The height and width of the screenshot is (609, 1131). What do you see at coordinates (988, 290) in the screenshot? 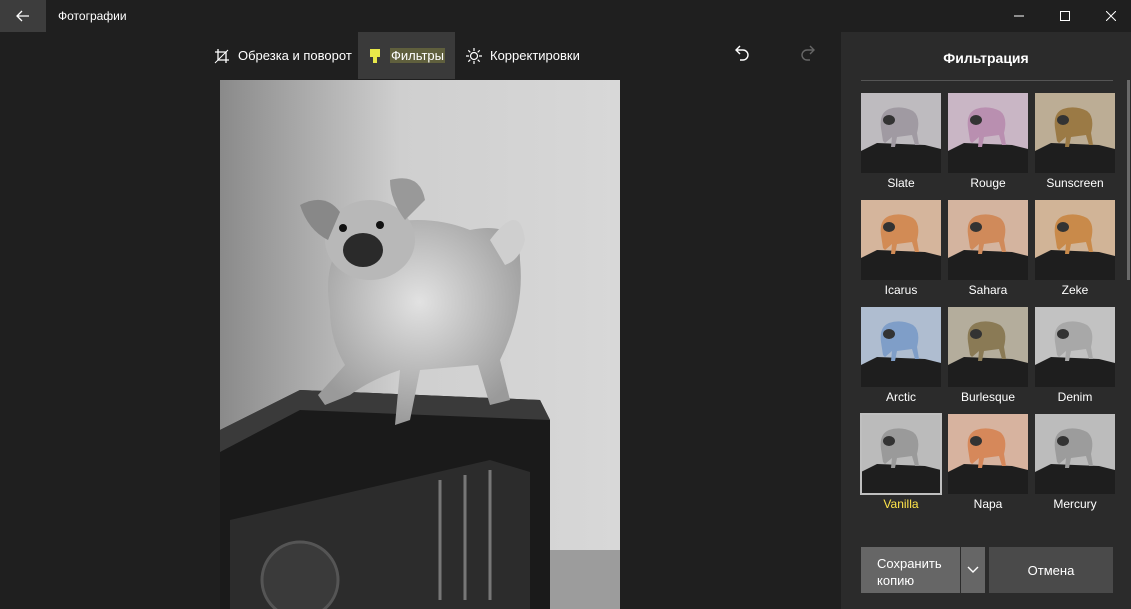
I see `filter-name: Sahara` at bounding box center [988, 290].